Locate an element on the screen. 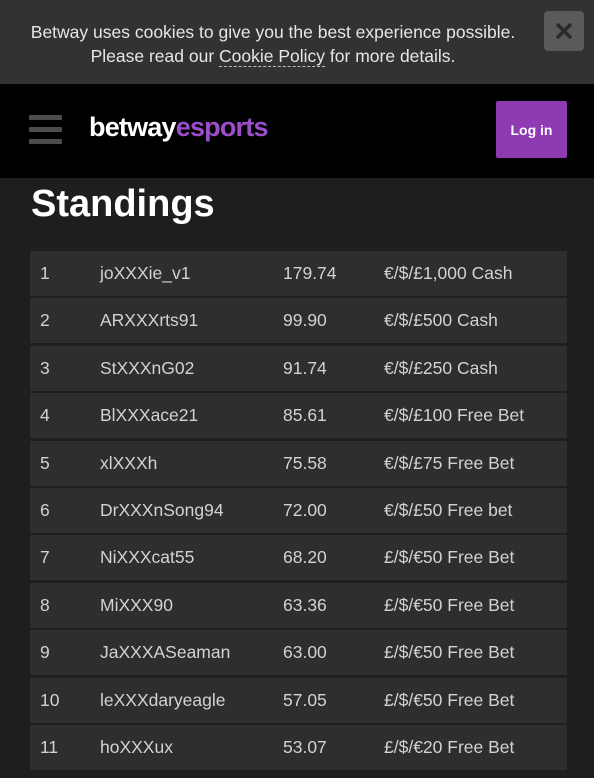 This screenshot has height=778, width=594. rank-cell: 4 is located at coordinates (45, 415).